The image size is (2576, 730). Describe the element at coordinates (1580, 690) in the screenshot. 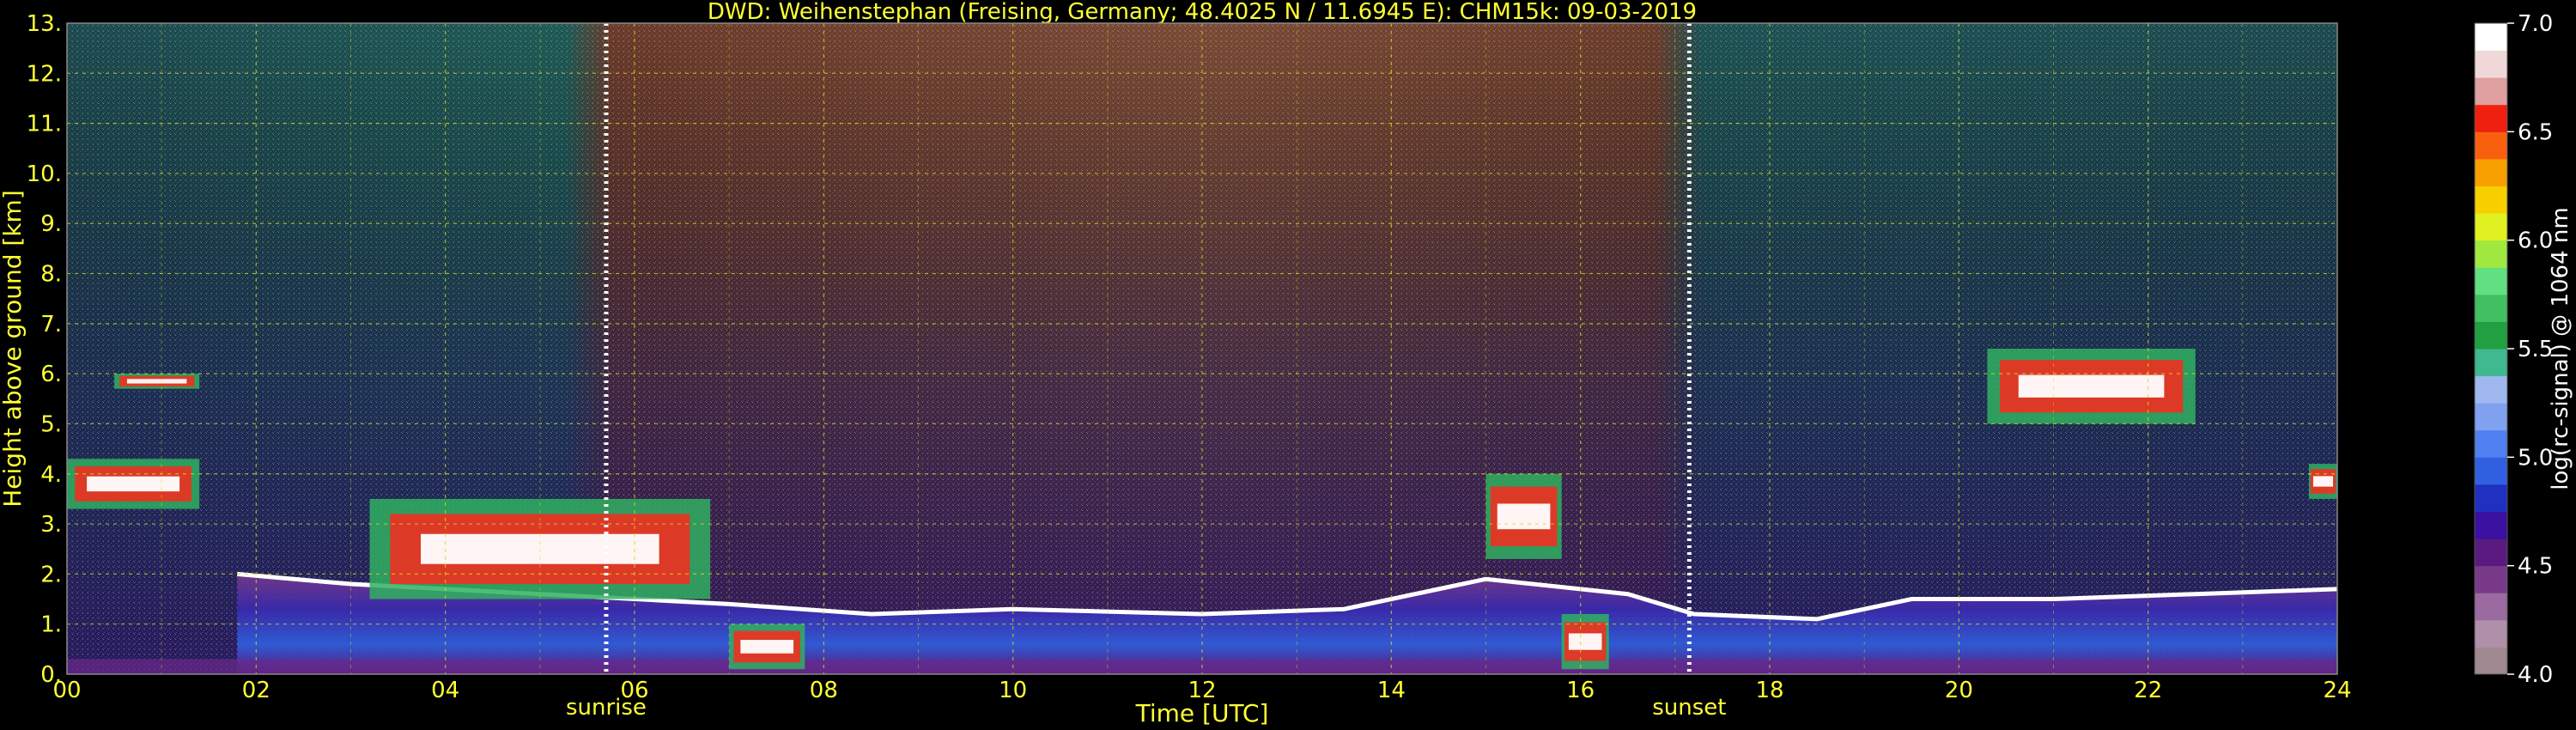

I see `x-tick-label: 16` at that location.